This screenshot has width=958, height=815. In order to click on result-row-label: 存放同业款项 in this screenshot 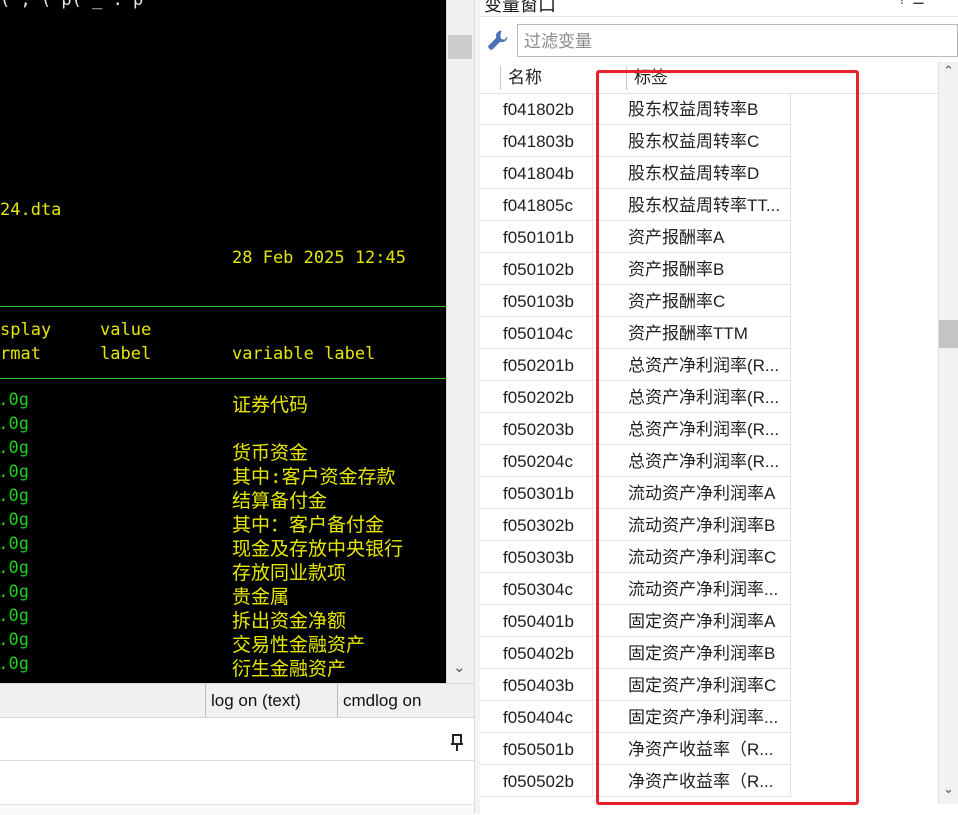, I will do `click(289, 573)`.